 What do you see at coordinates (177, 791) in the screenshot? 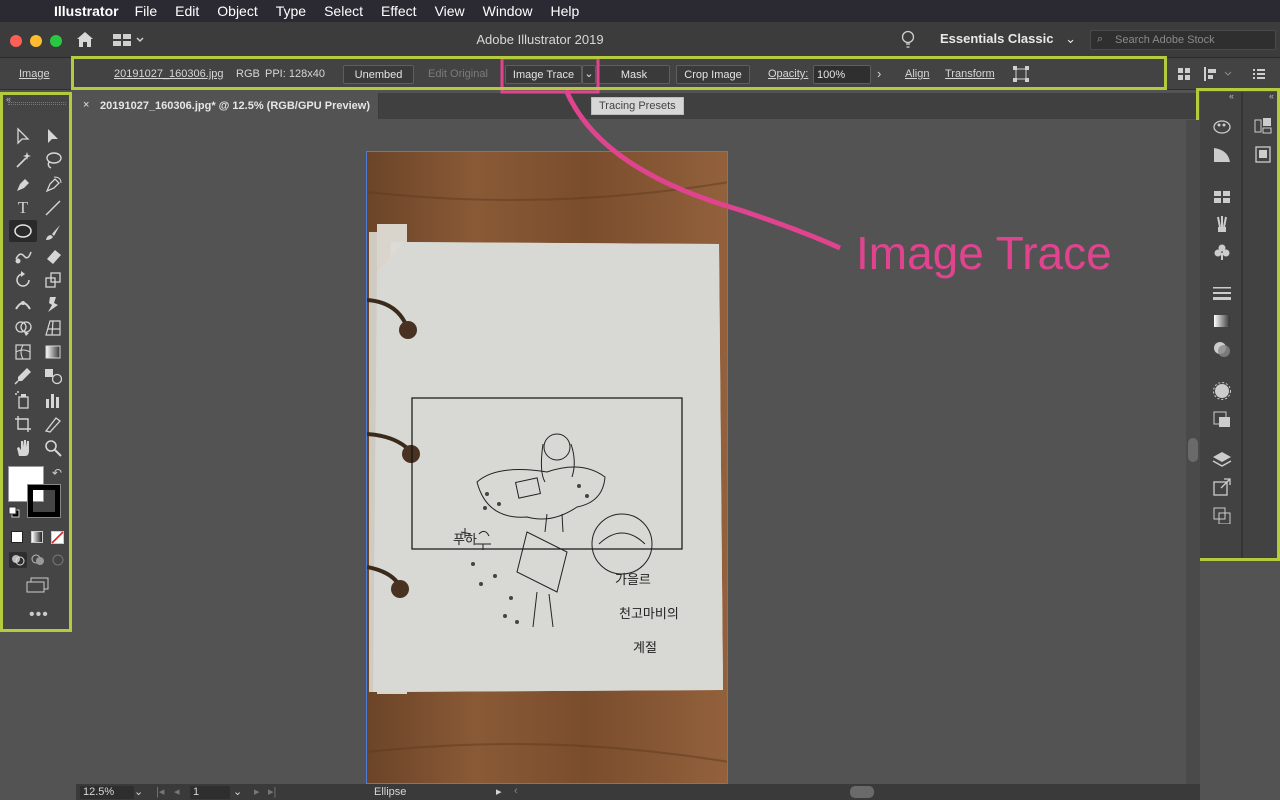
I see `previous-artboard-icon: ◂` at bounding box center [177, 791].